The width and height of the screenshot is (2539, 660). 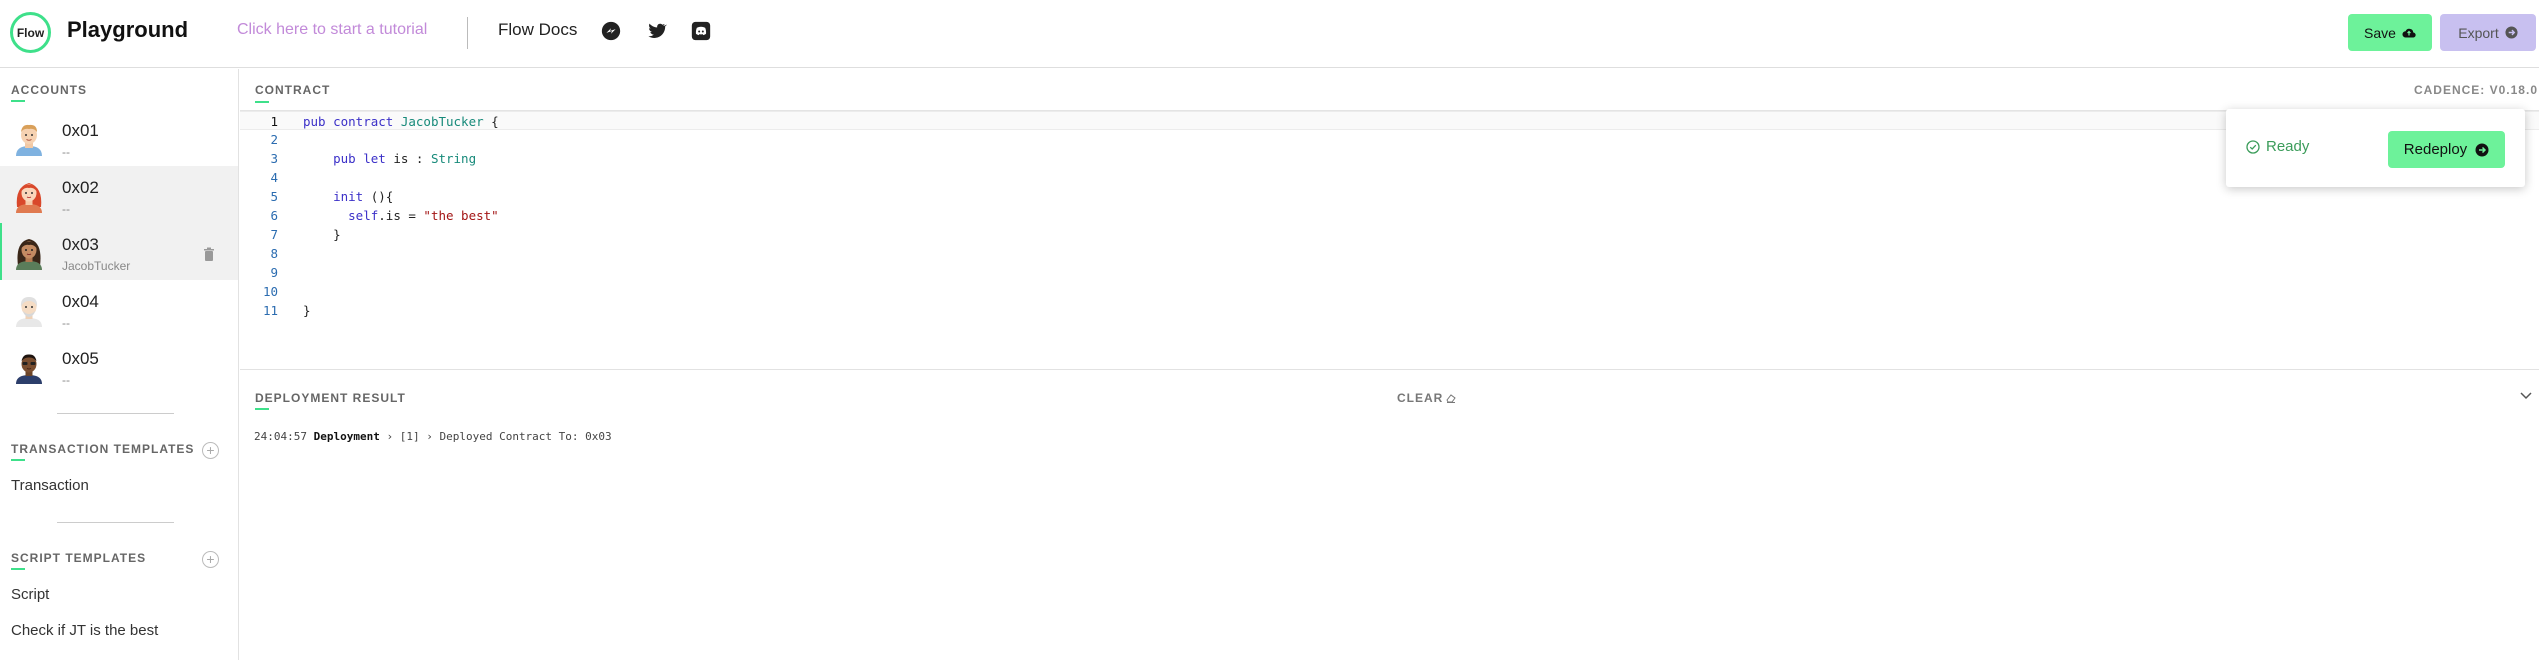 I want to click on redeploy-button: Redeploy, so click(x=2446, y=149).